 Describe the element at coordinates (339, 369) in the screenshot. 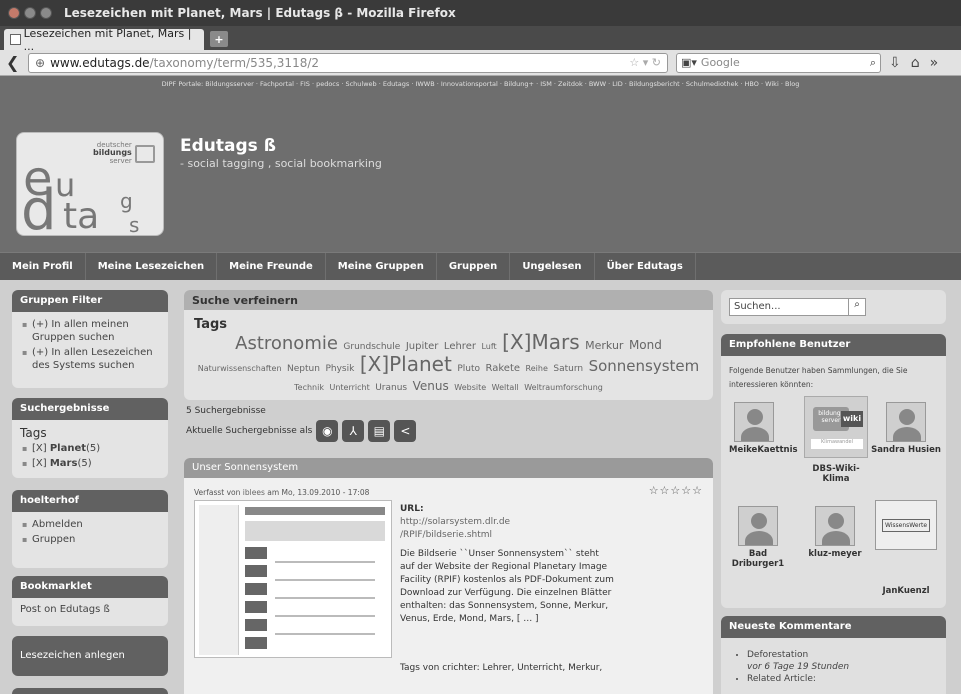

I see `tag-cloud-item: Physik` at that location.